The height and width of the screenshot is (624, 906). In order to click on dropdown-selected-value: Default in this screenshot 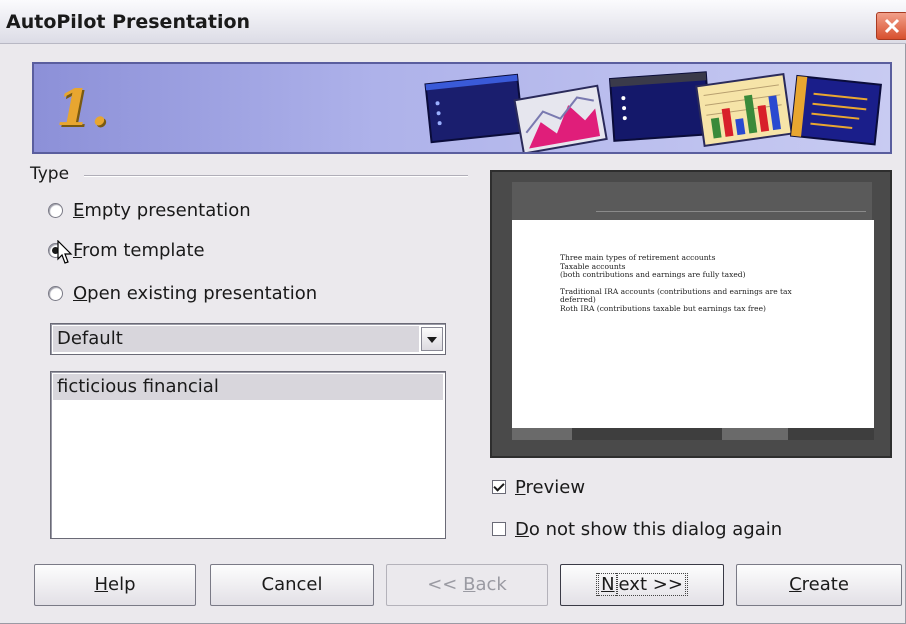, I will do `click(236, 339)`.